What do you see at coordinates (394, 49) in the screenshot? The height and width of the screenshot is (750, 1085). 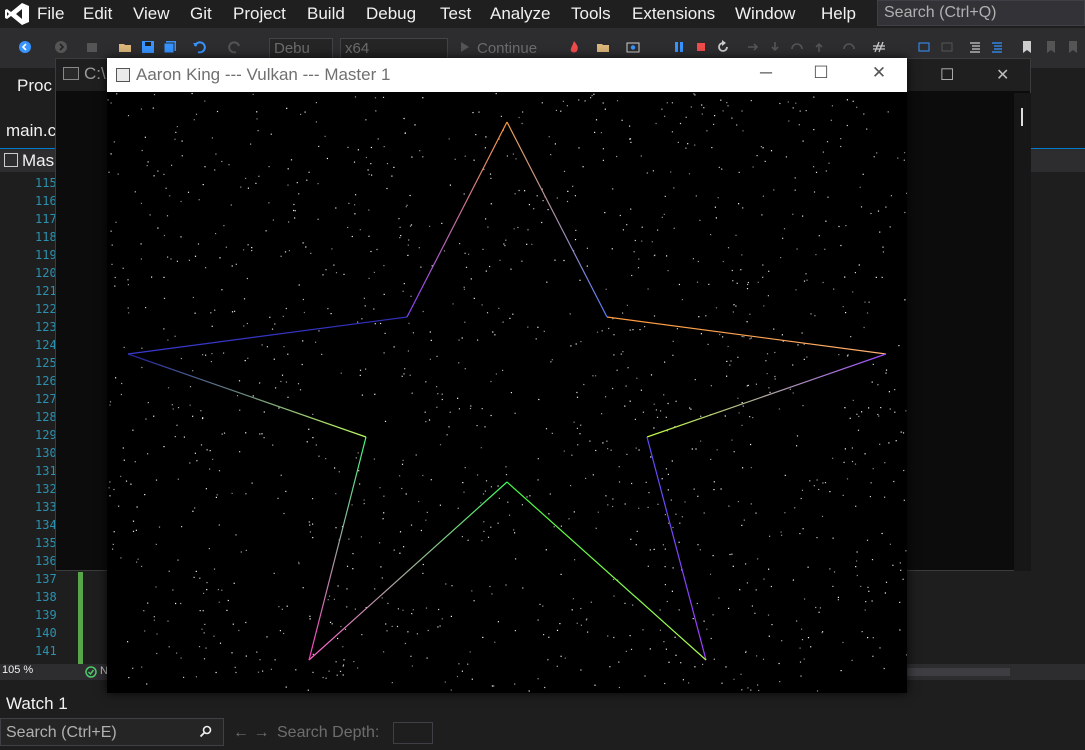 I see `platform-combo: x64` at bounding box center [394, 49].